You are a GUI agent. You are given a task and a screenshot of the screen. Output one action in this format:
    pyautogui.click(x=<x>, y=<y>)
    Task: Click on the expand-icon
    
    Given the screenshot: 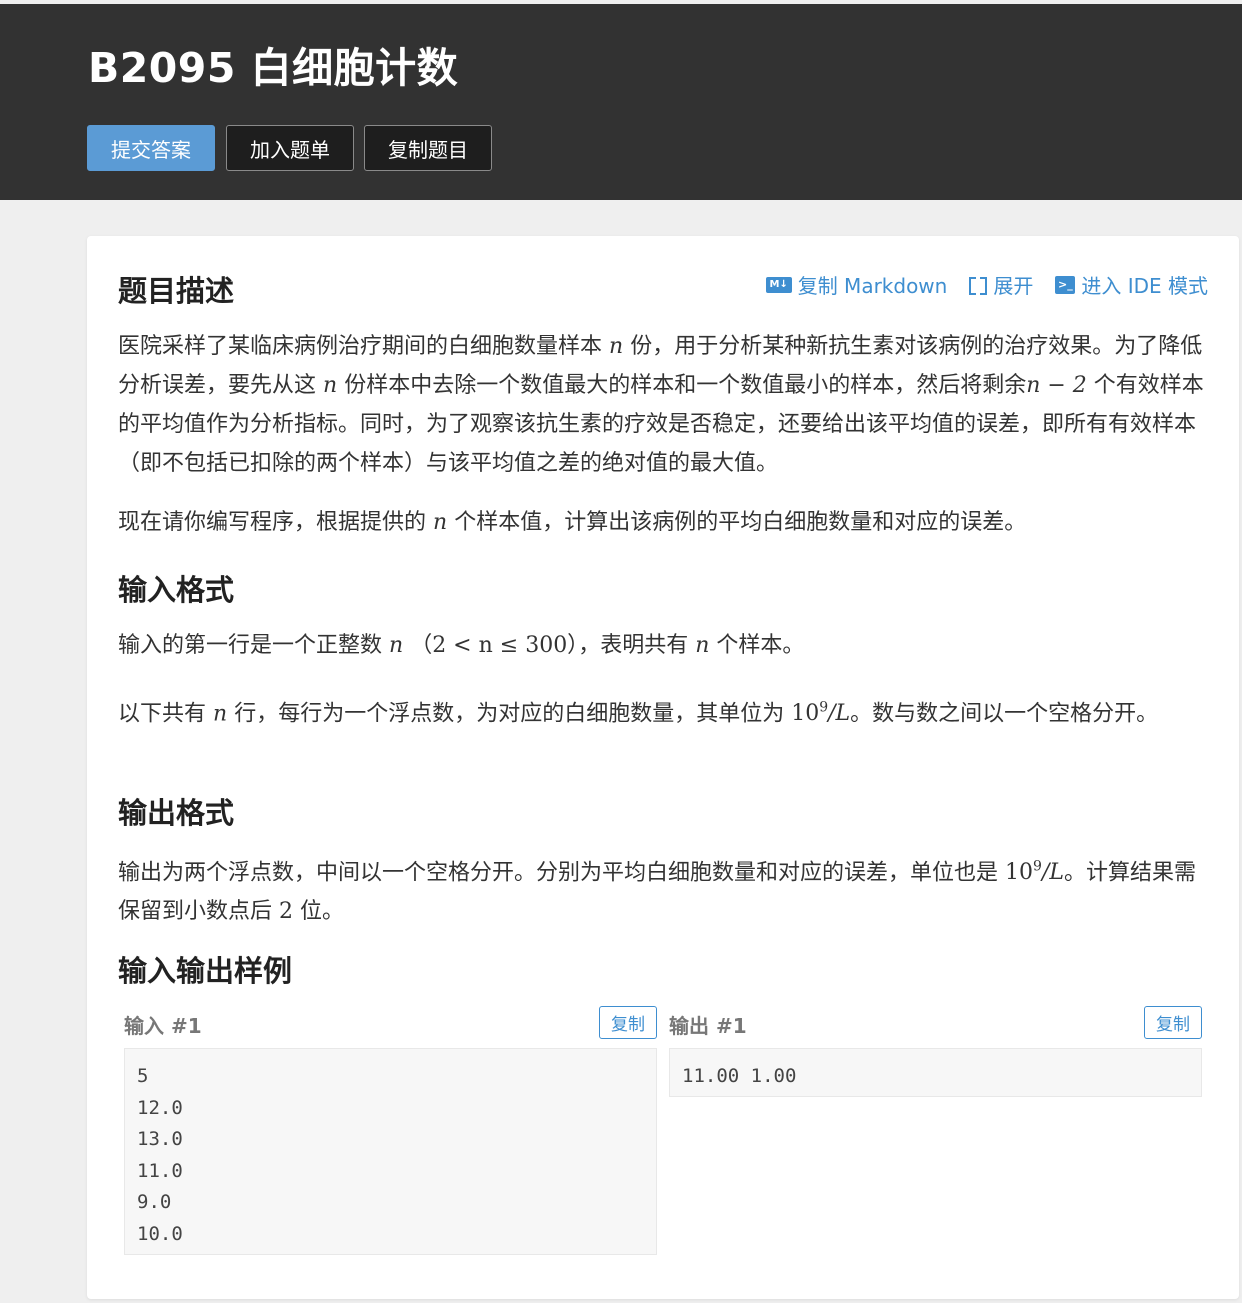 What is the action you would take?
    pyautogui.click(x=978, y=285)
    